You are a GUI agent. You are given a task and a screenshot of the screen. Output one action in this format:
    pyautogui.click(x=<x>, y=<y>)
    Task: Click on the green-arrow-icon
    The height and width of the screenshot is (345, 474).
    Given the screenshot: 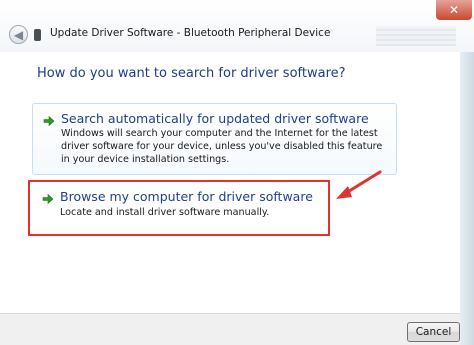 What is the action you would take?
    pyautogui.click(x=49, y=121)
    